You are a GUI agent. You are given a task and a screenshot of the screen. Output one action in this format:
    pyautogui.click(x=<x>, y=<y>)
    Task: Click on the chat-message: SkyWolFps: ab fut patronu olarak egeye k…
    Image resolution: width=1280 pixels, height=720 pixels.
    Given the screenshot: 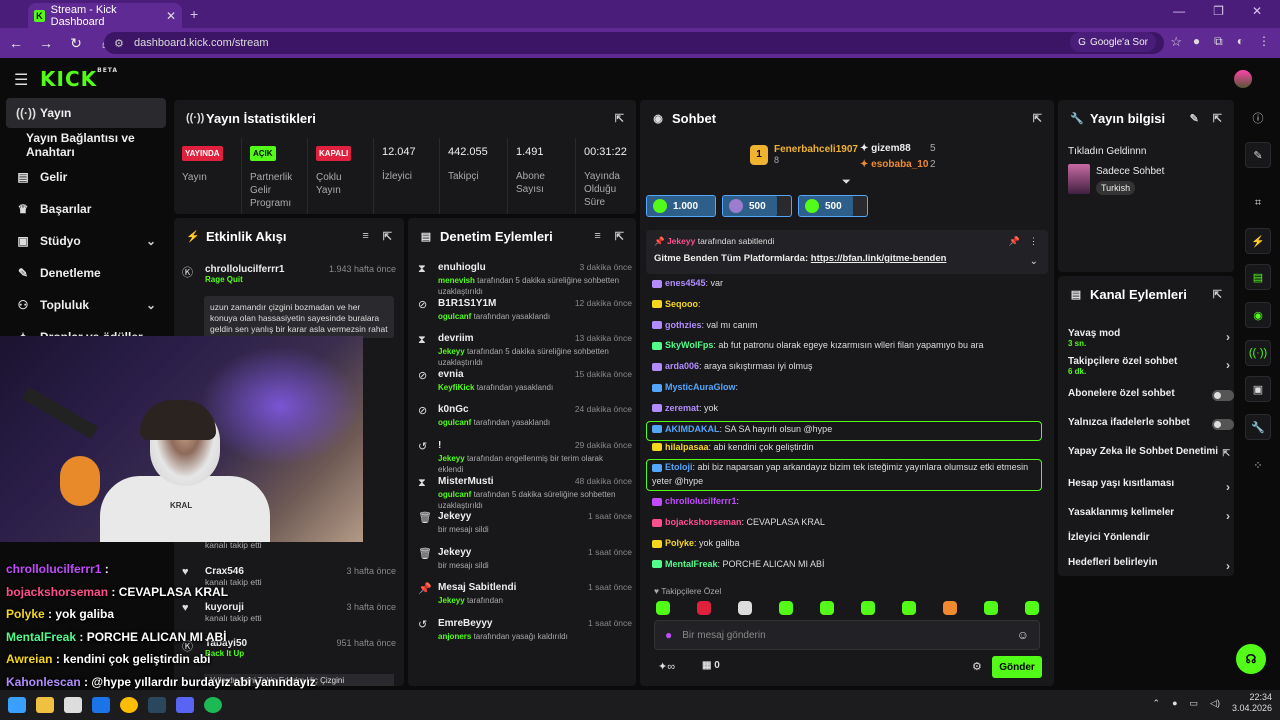 What is the action you would take?
    pyautogui.click(x=818, y=345)
    